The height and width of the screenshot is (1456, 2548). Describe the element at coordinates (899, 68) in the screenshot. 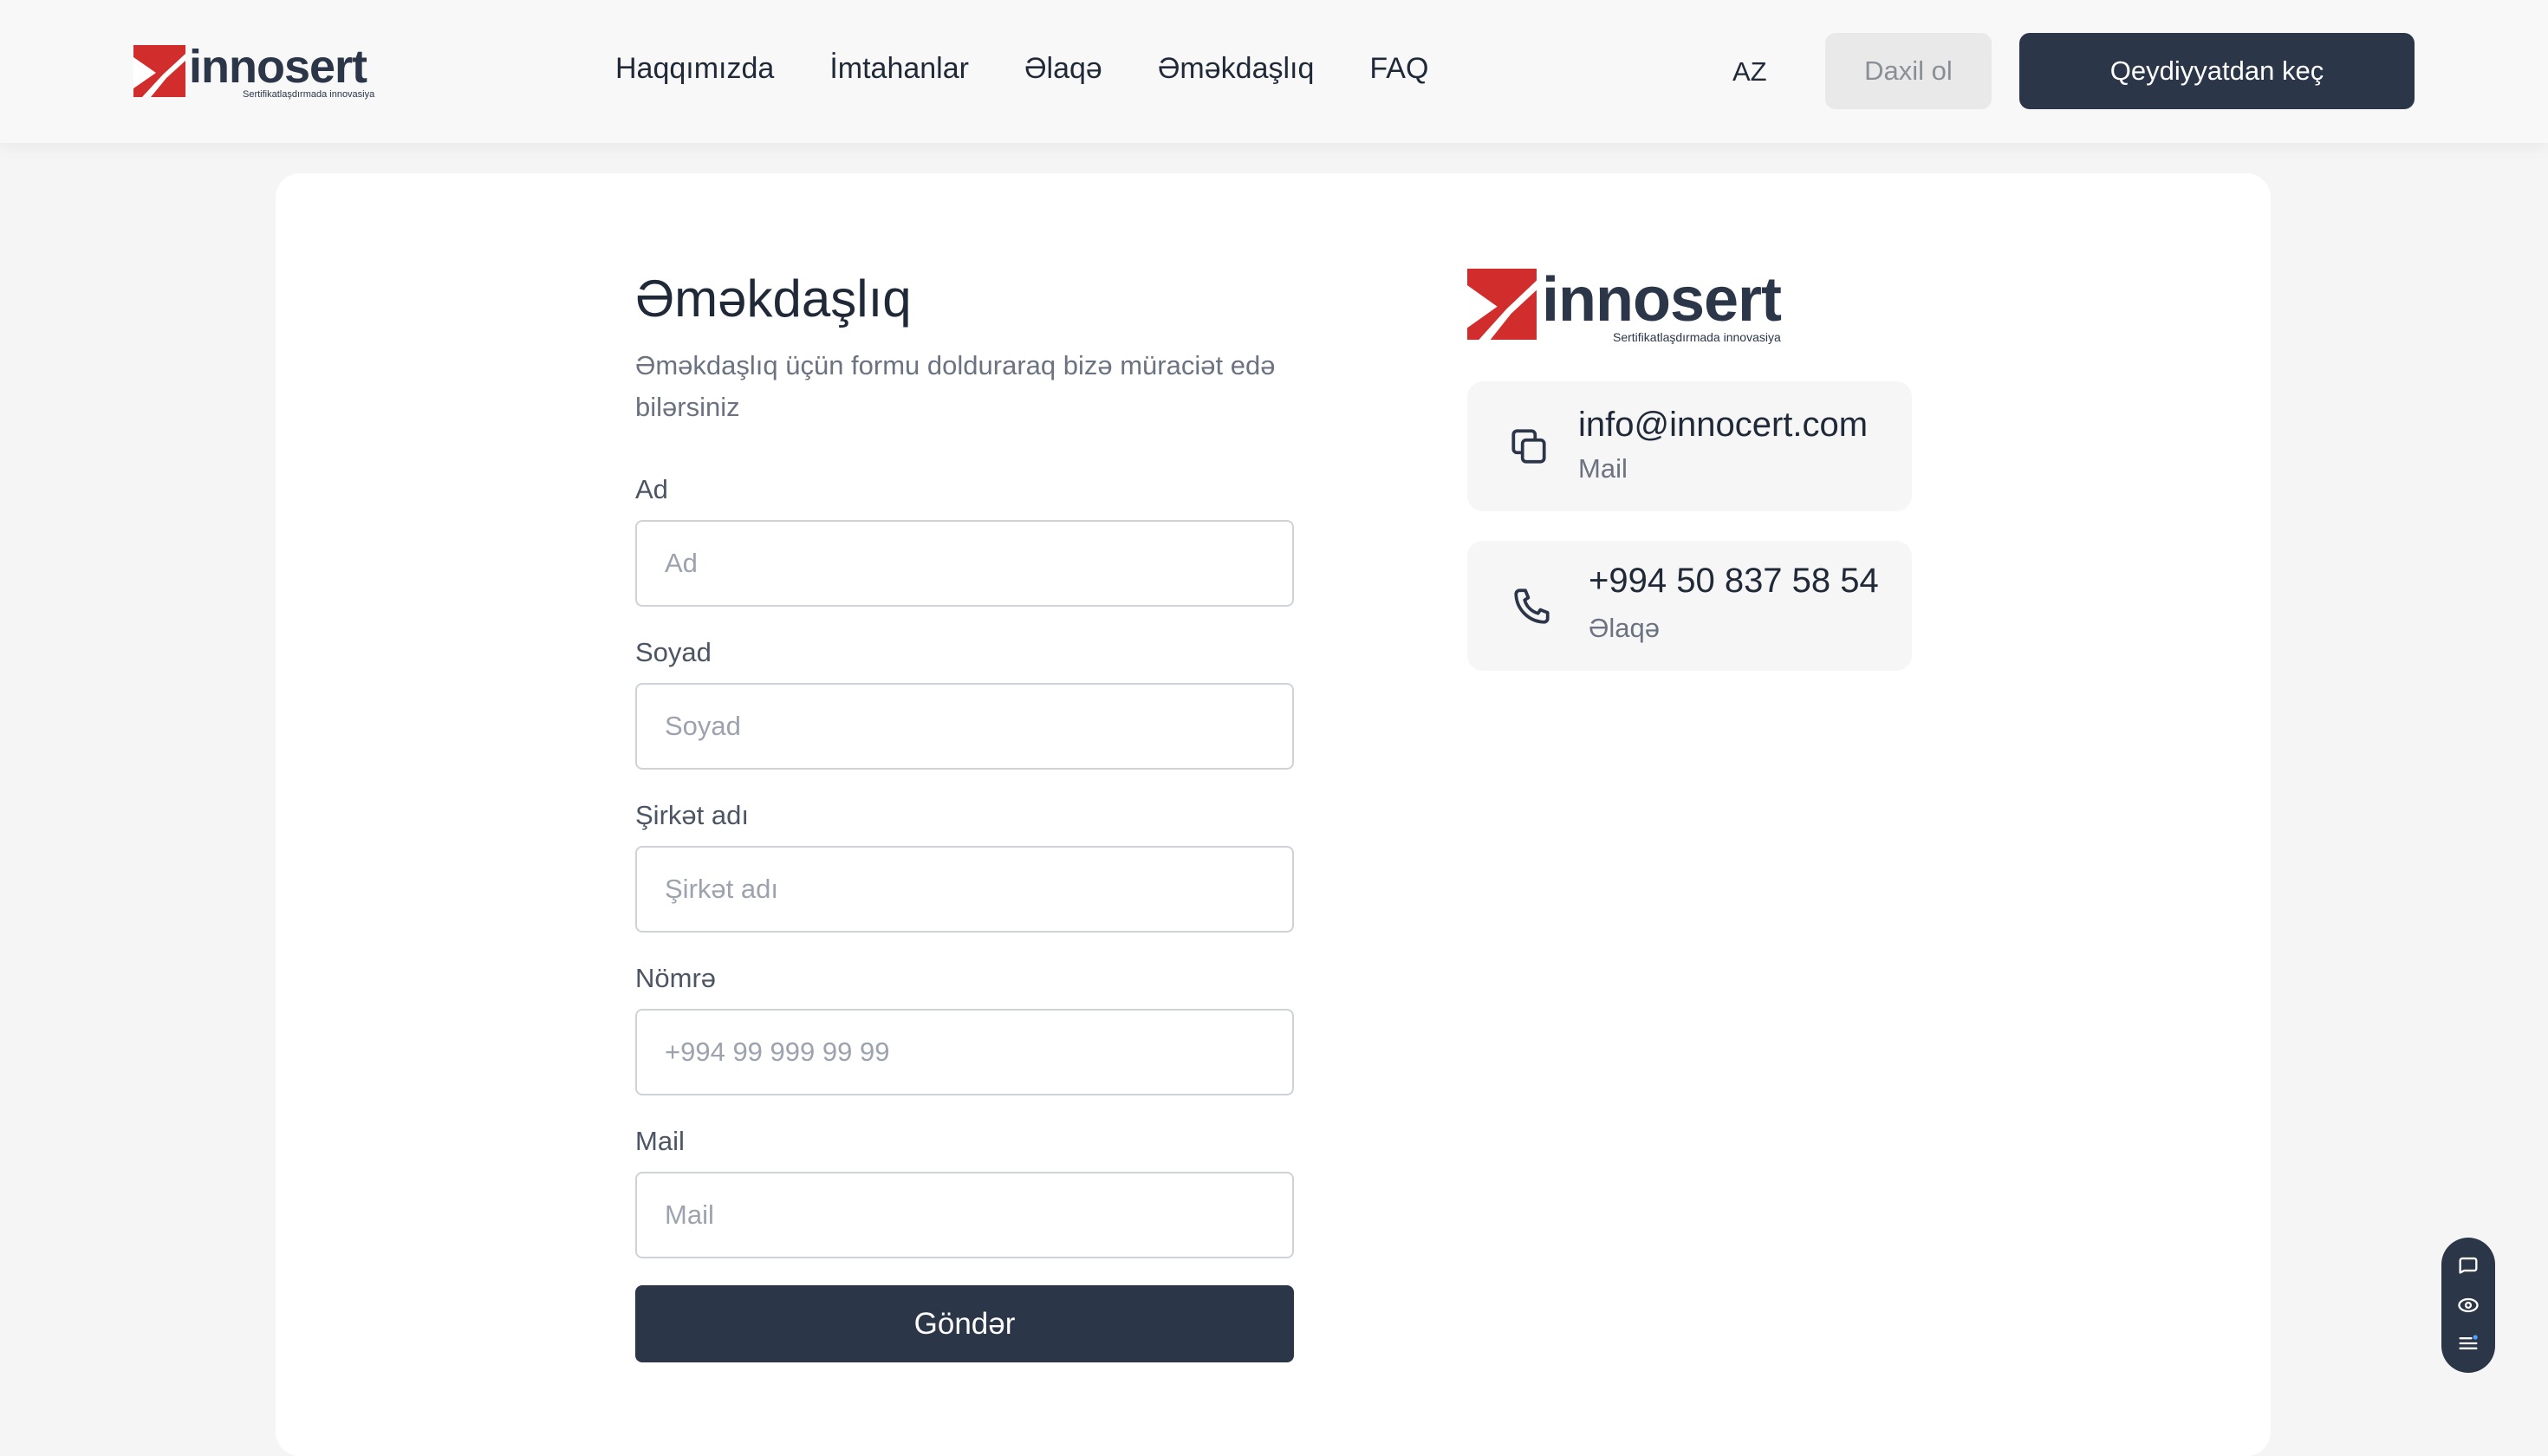

I see `nav-item-exams: İmtahanlar` at that location.